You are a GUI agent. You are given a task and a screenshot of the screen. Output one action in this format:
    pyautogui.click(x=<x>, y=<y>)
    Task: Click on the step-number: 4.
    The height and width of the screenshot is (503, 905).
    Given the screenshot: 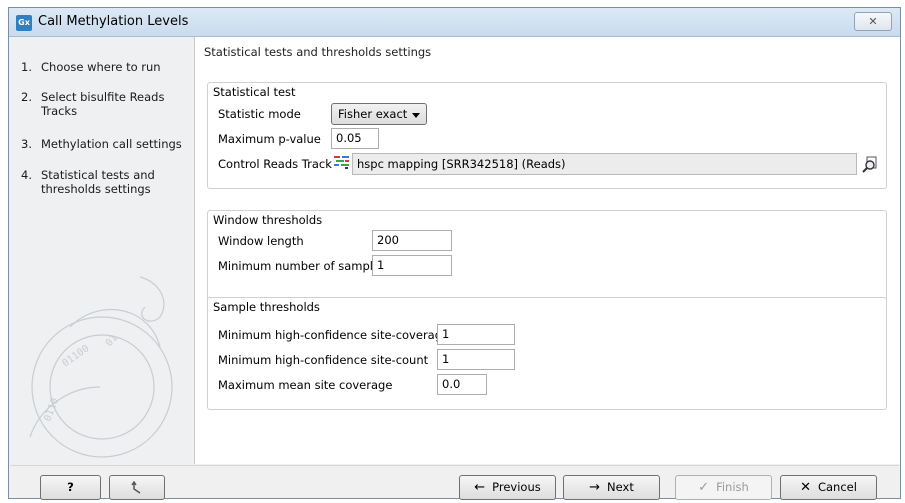 What is the action you would take?
    pyautogui.click(x=26, y=175)
    